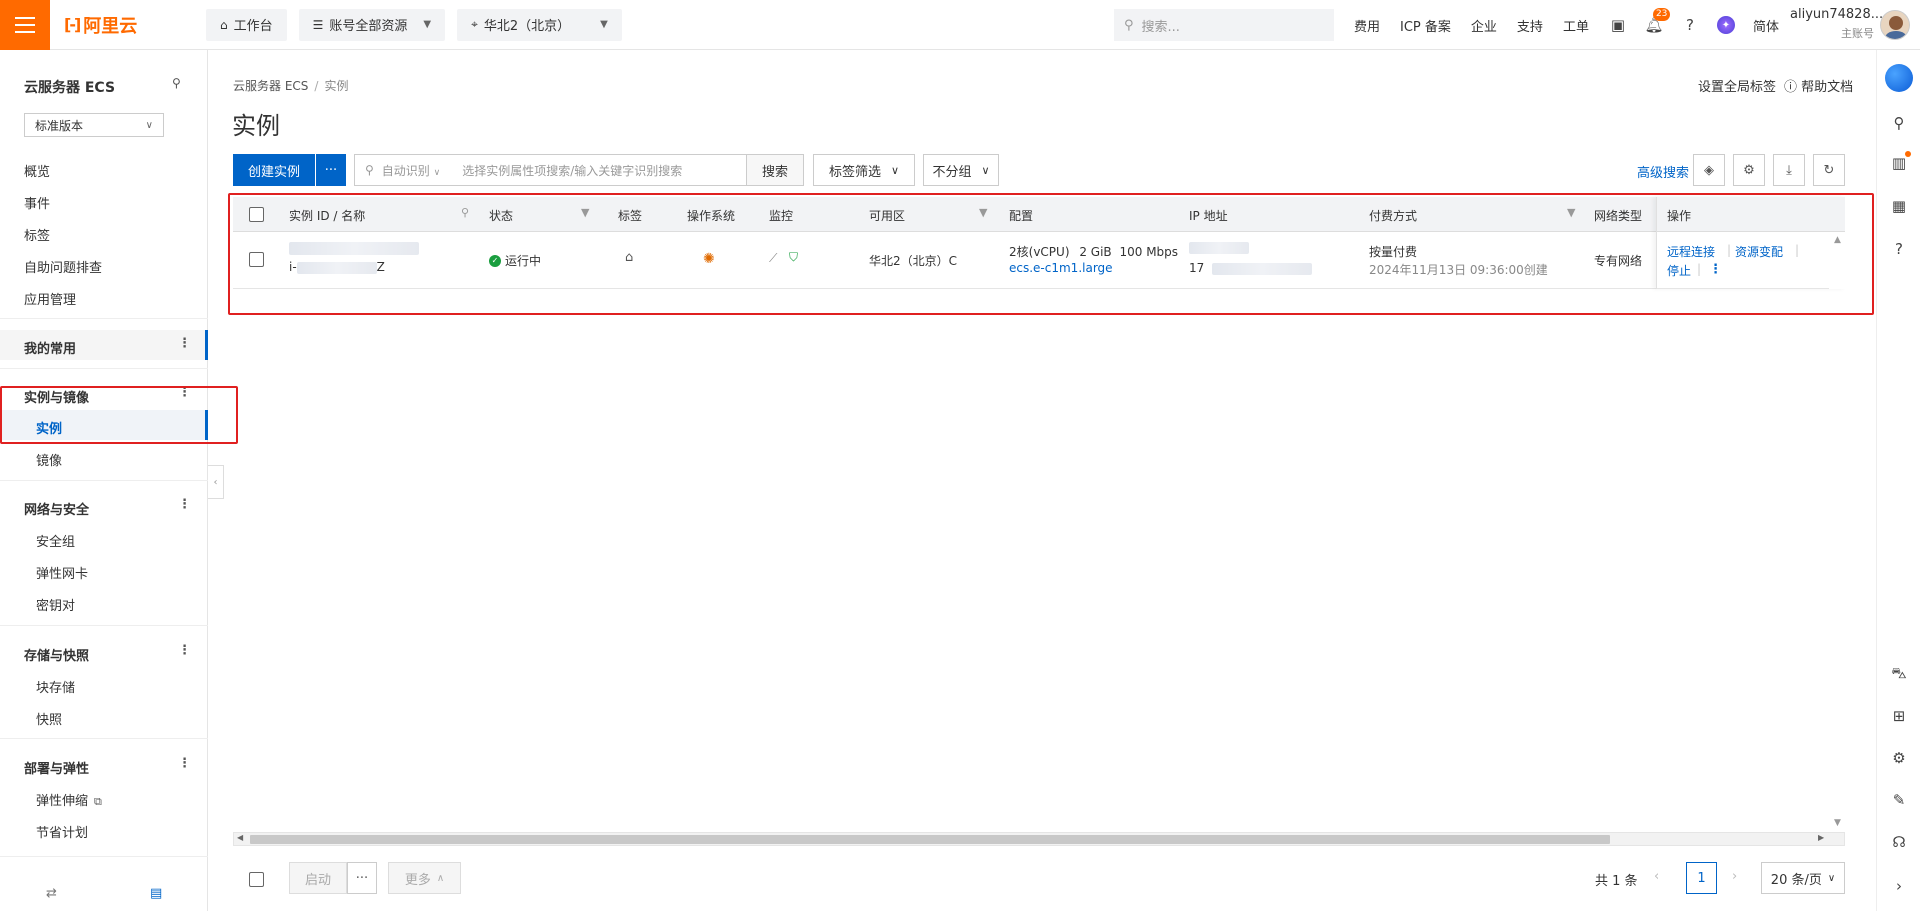 The image size is (1920, 911). I want to click on scrollbar-thumb, so click(930, 839).